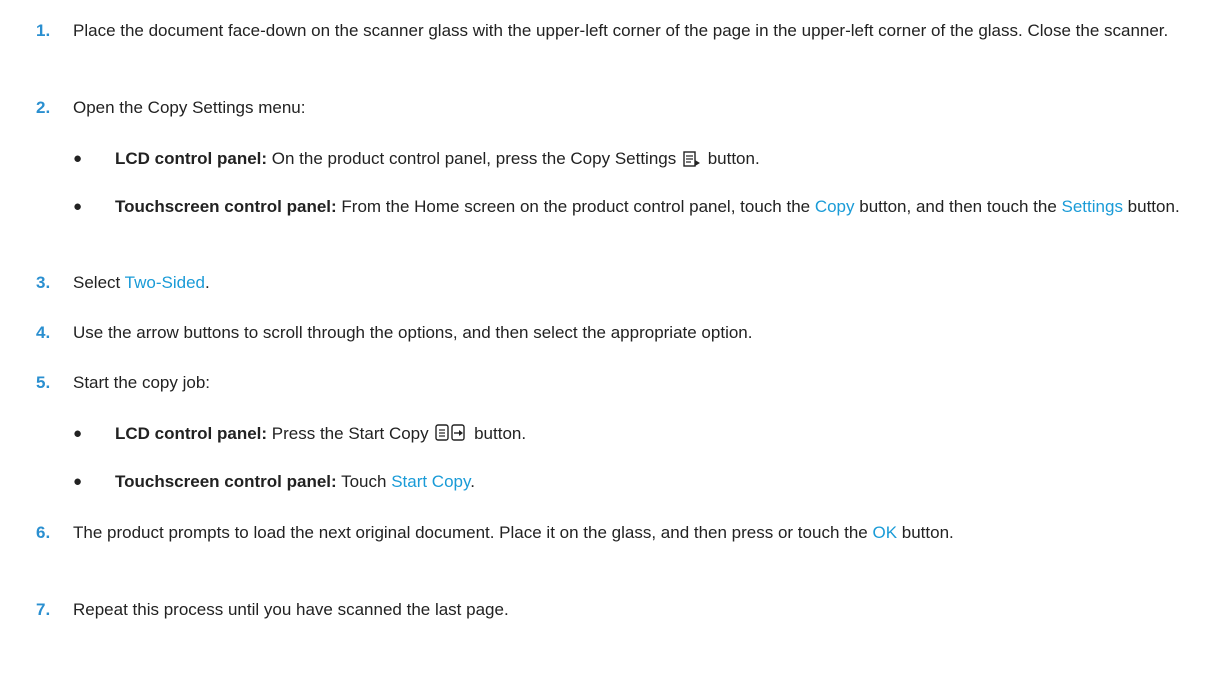 The width and height of the screenshot is (1222, 692). Describe the element at coordinates (450, 432) in the screenshot. I see `start-copy-icon` at that location.